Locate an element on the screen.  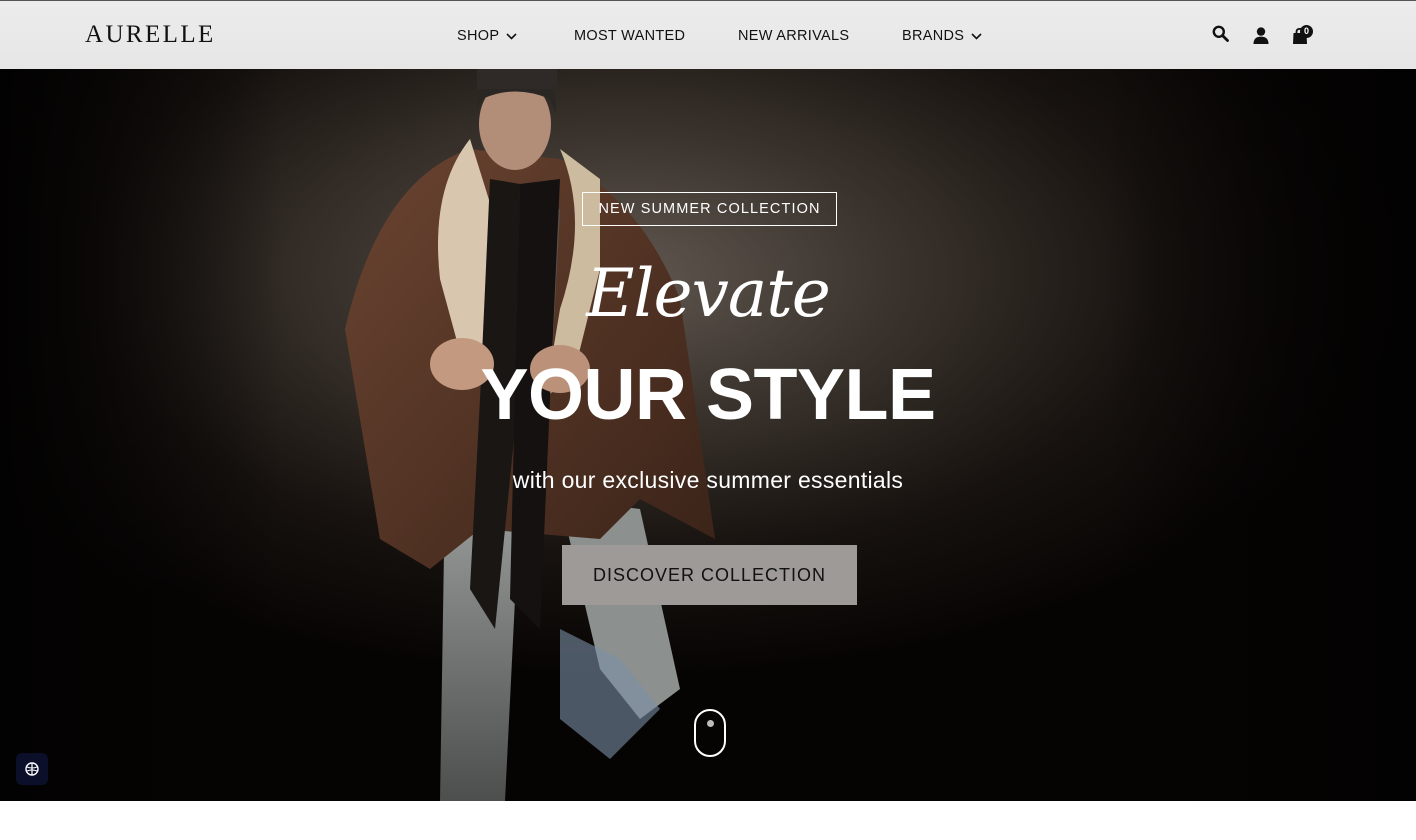
nav-item-most-wanted: MOST WANTED is located at coordinates (629, 36).